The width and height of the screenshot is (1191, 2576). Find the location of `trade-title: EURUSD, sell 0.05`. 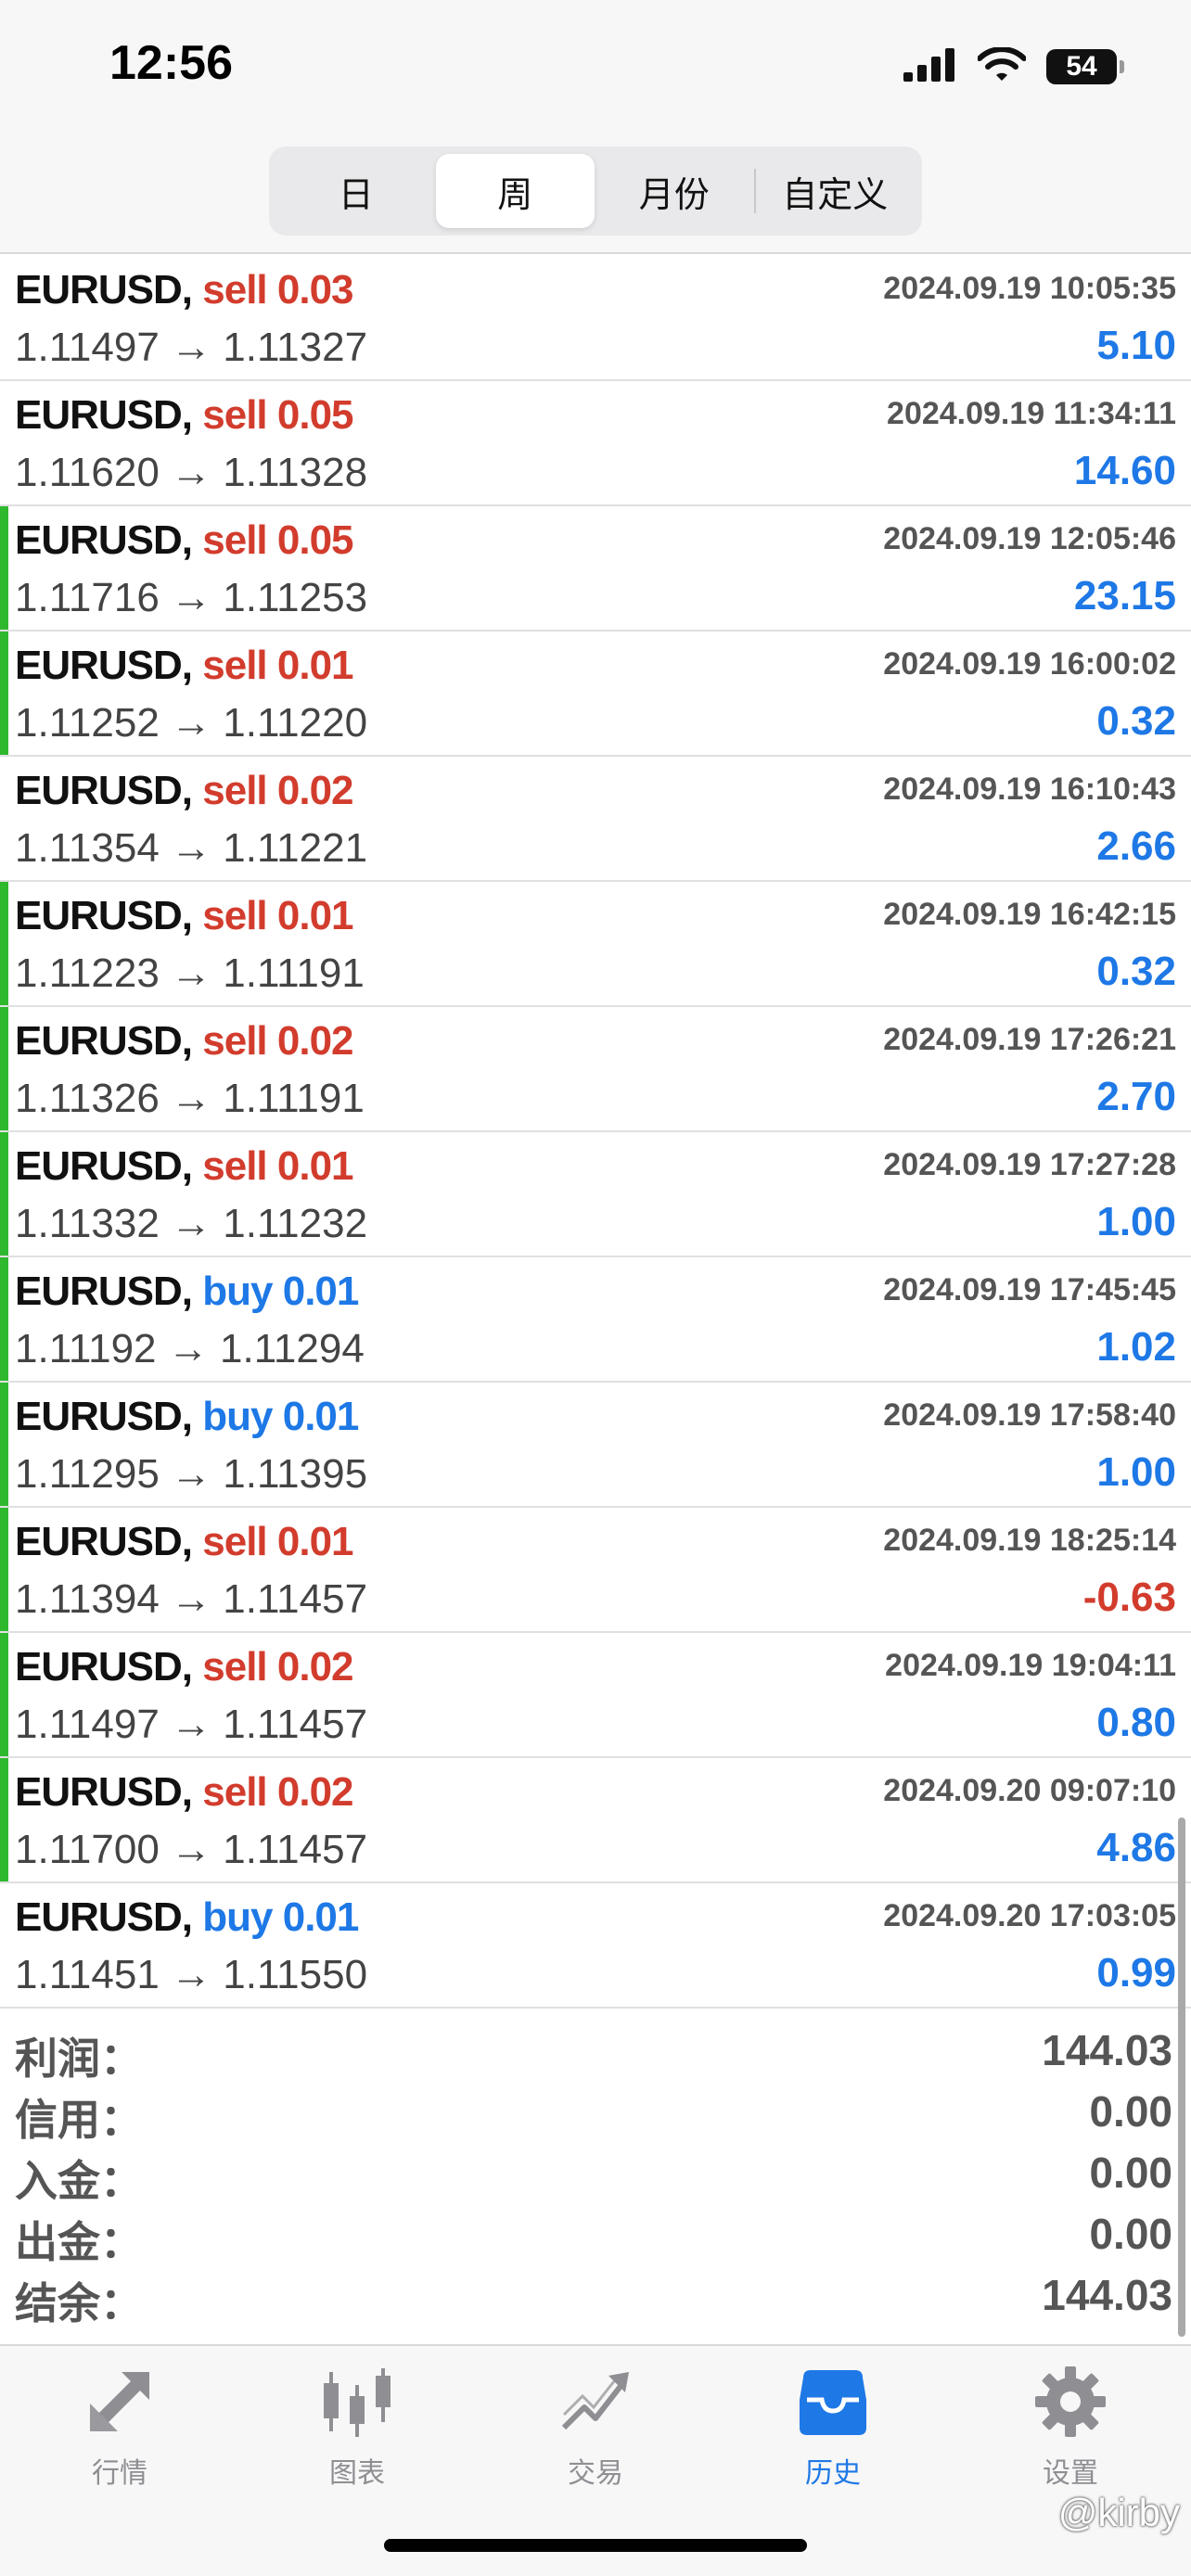

trade-title: EURUSD, sell 0.05 is located at coordinates (184, 541).